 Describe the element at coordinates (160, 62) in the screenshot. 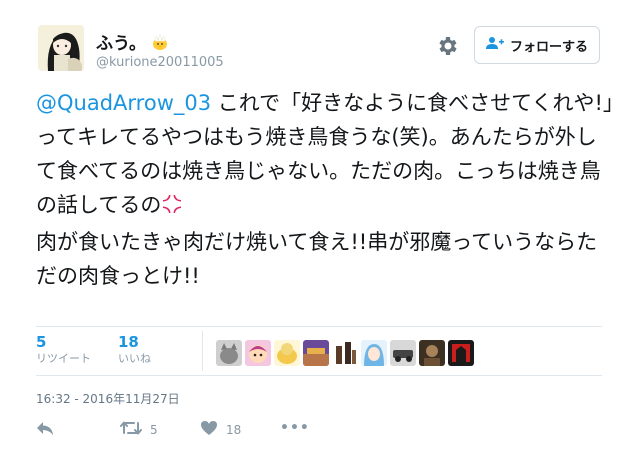

I see `user-handle: @kurione20011005` at that location.